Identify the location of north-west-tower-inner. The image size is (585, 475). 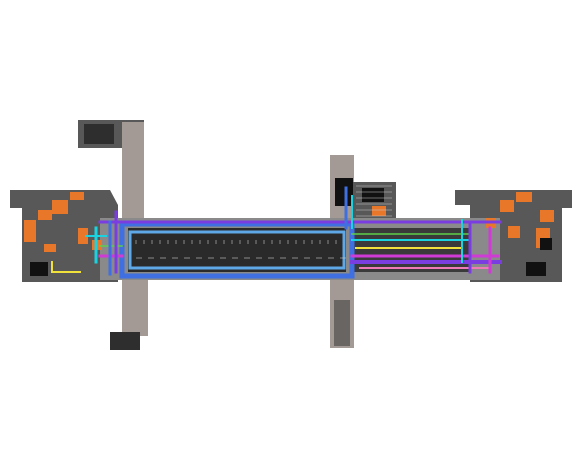
(99, 134).